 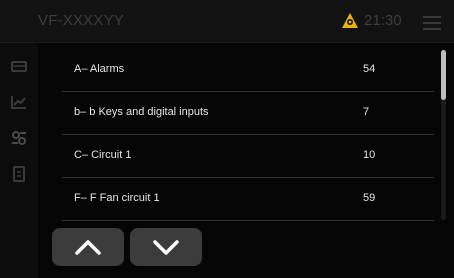 I want to click on list-item-count: 59, so click(x=369, y=198).